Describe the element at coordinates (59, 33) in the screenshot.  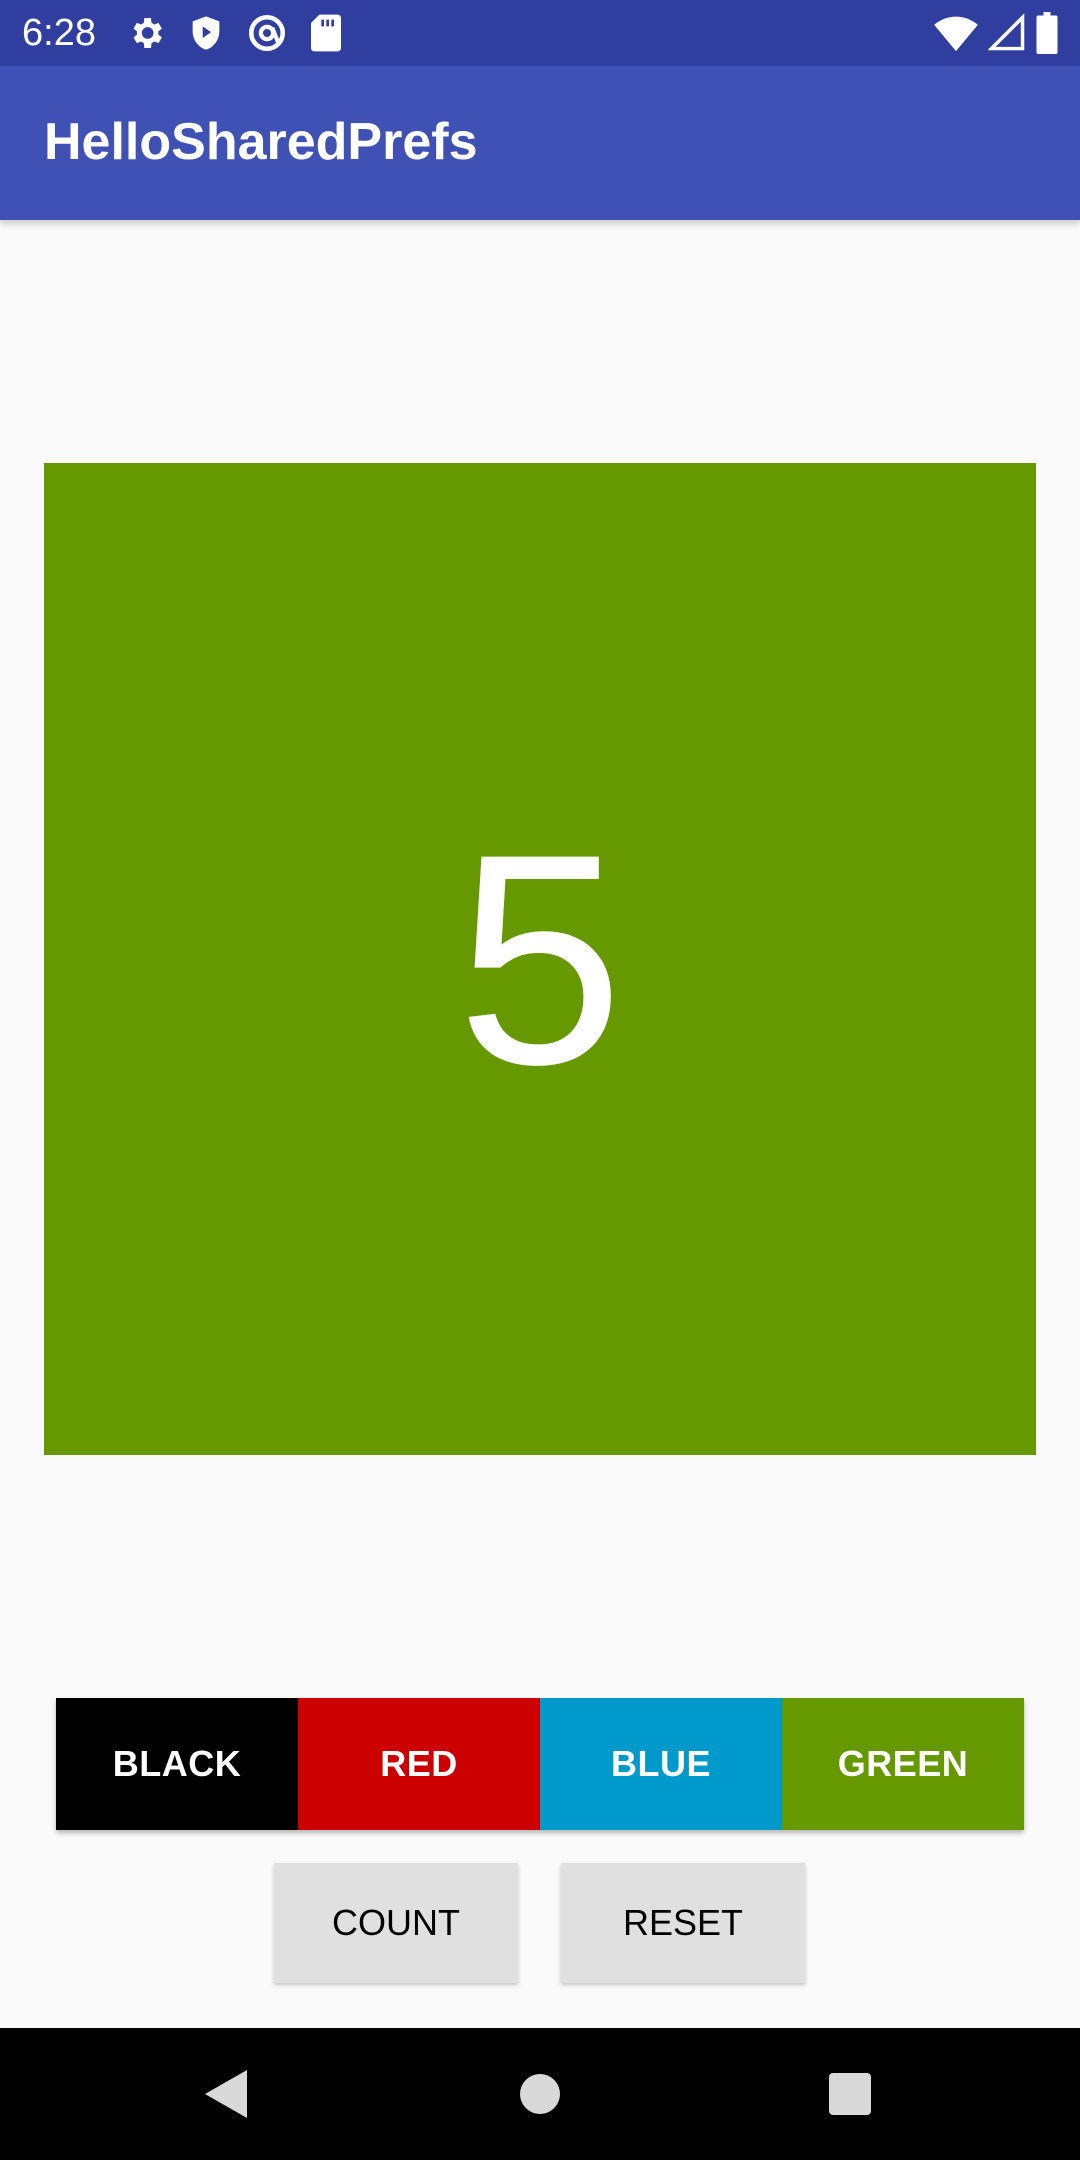
I see `status-time: 6:28` at that location.